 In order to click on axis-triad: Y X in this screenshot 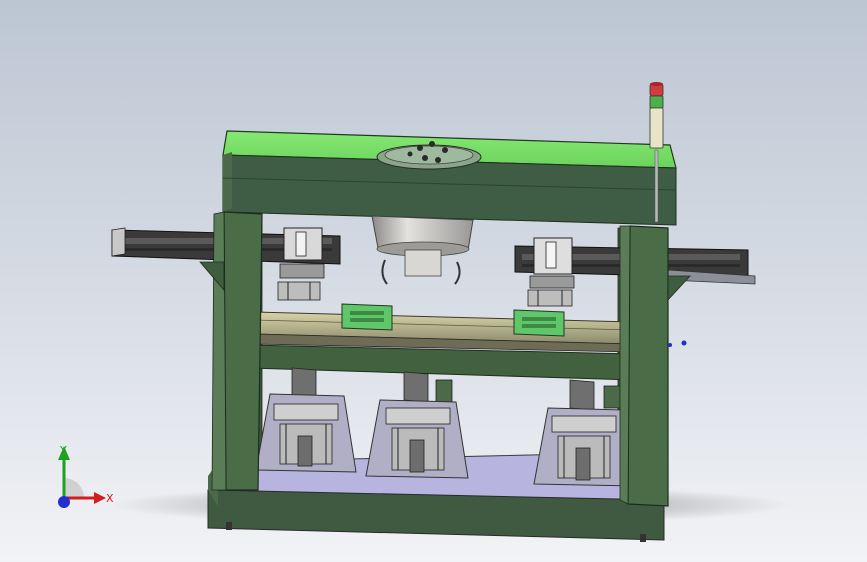, I will do `click(86, 476)`.